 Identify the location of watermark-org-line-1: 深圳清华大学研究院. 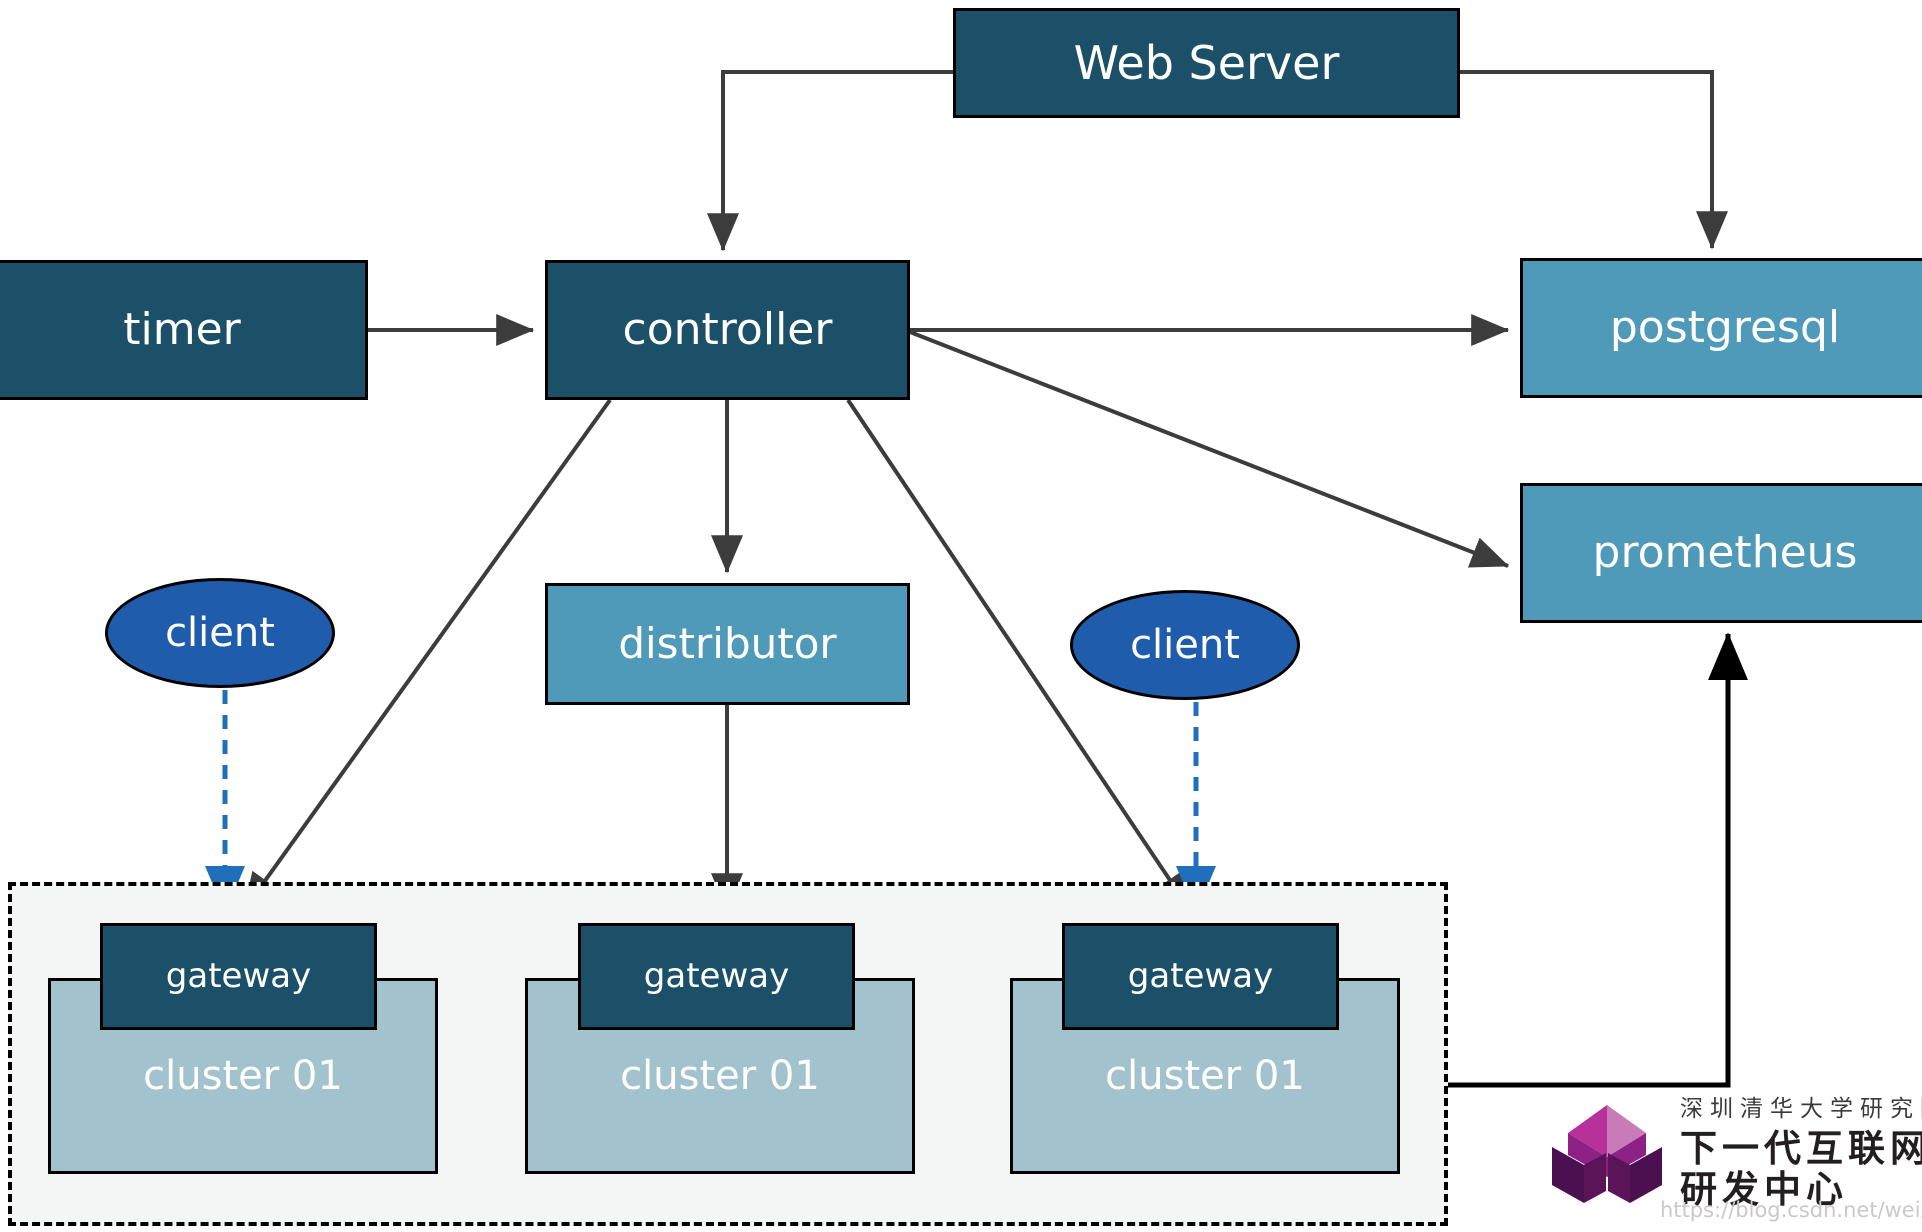
(1801, 1109).